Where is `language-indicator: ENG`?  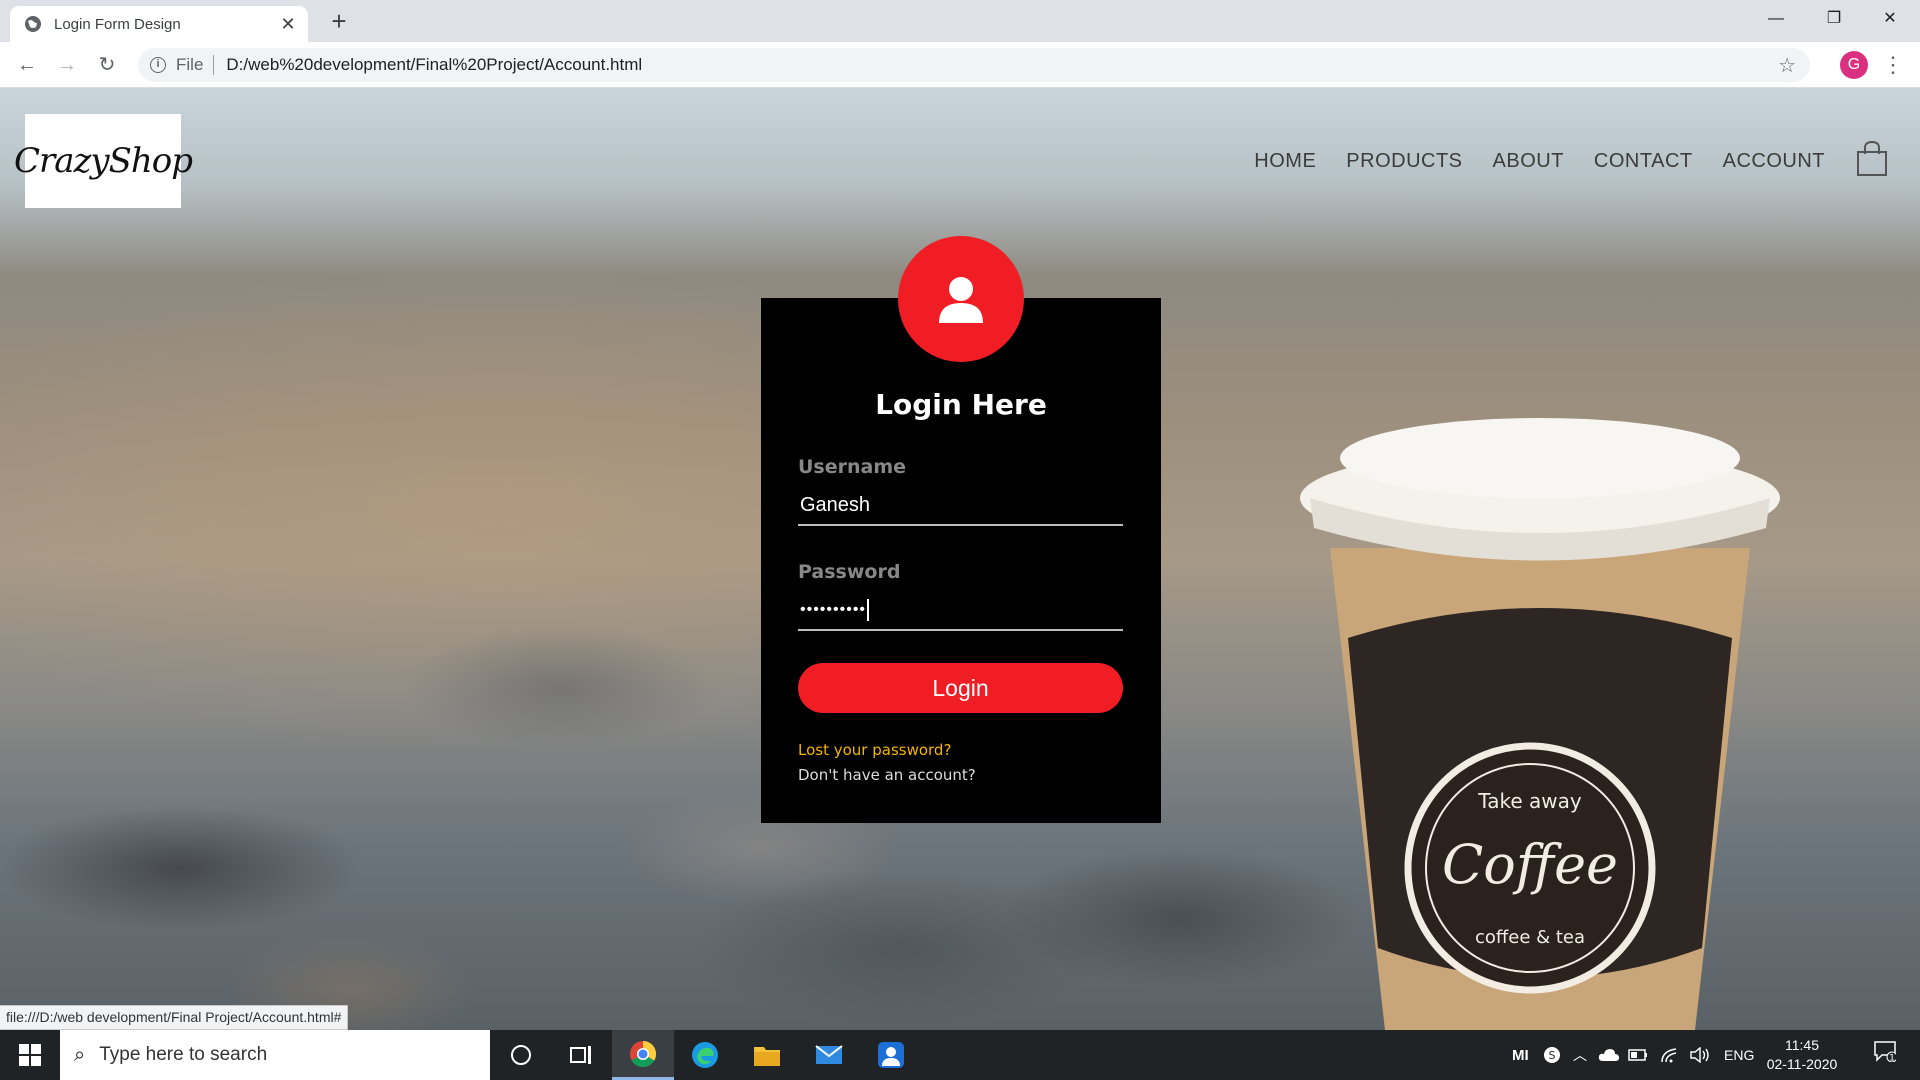
language-indicator: ENG is located at coordinates (1739, 1055).